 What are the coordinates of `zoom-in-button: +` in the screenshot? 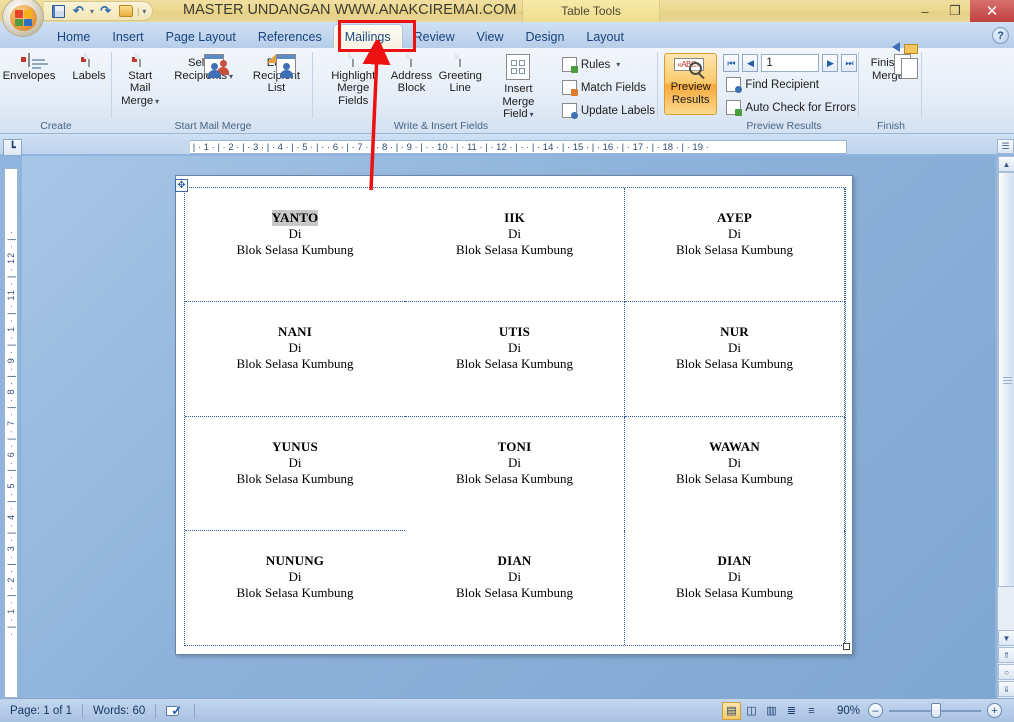 It's located at (994, 710).